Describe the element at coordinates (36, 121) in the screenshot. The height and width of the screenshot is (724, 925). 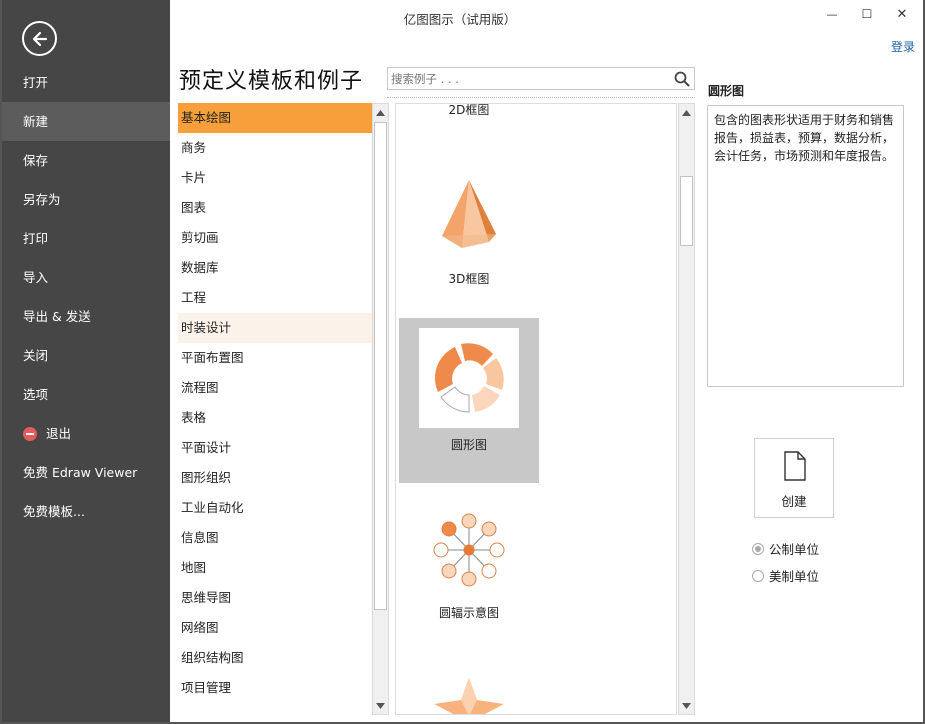
I see `menu-label: 新建` at that location.